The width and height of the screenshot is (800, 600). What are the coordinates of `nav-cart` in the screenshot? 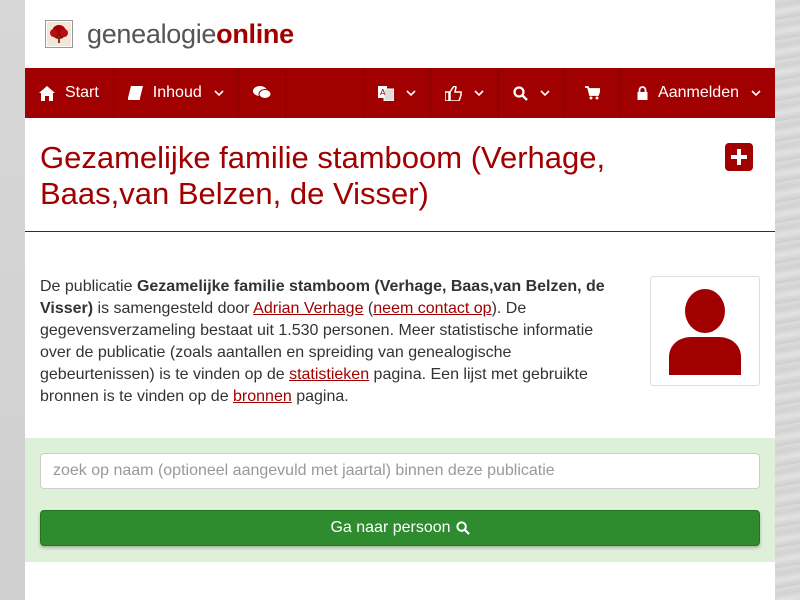 It's located at (592, 93).